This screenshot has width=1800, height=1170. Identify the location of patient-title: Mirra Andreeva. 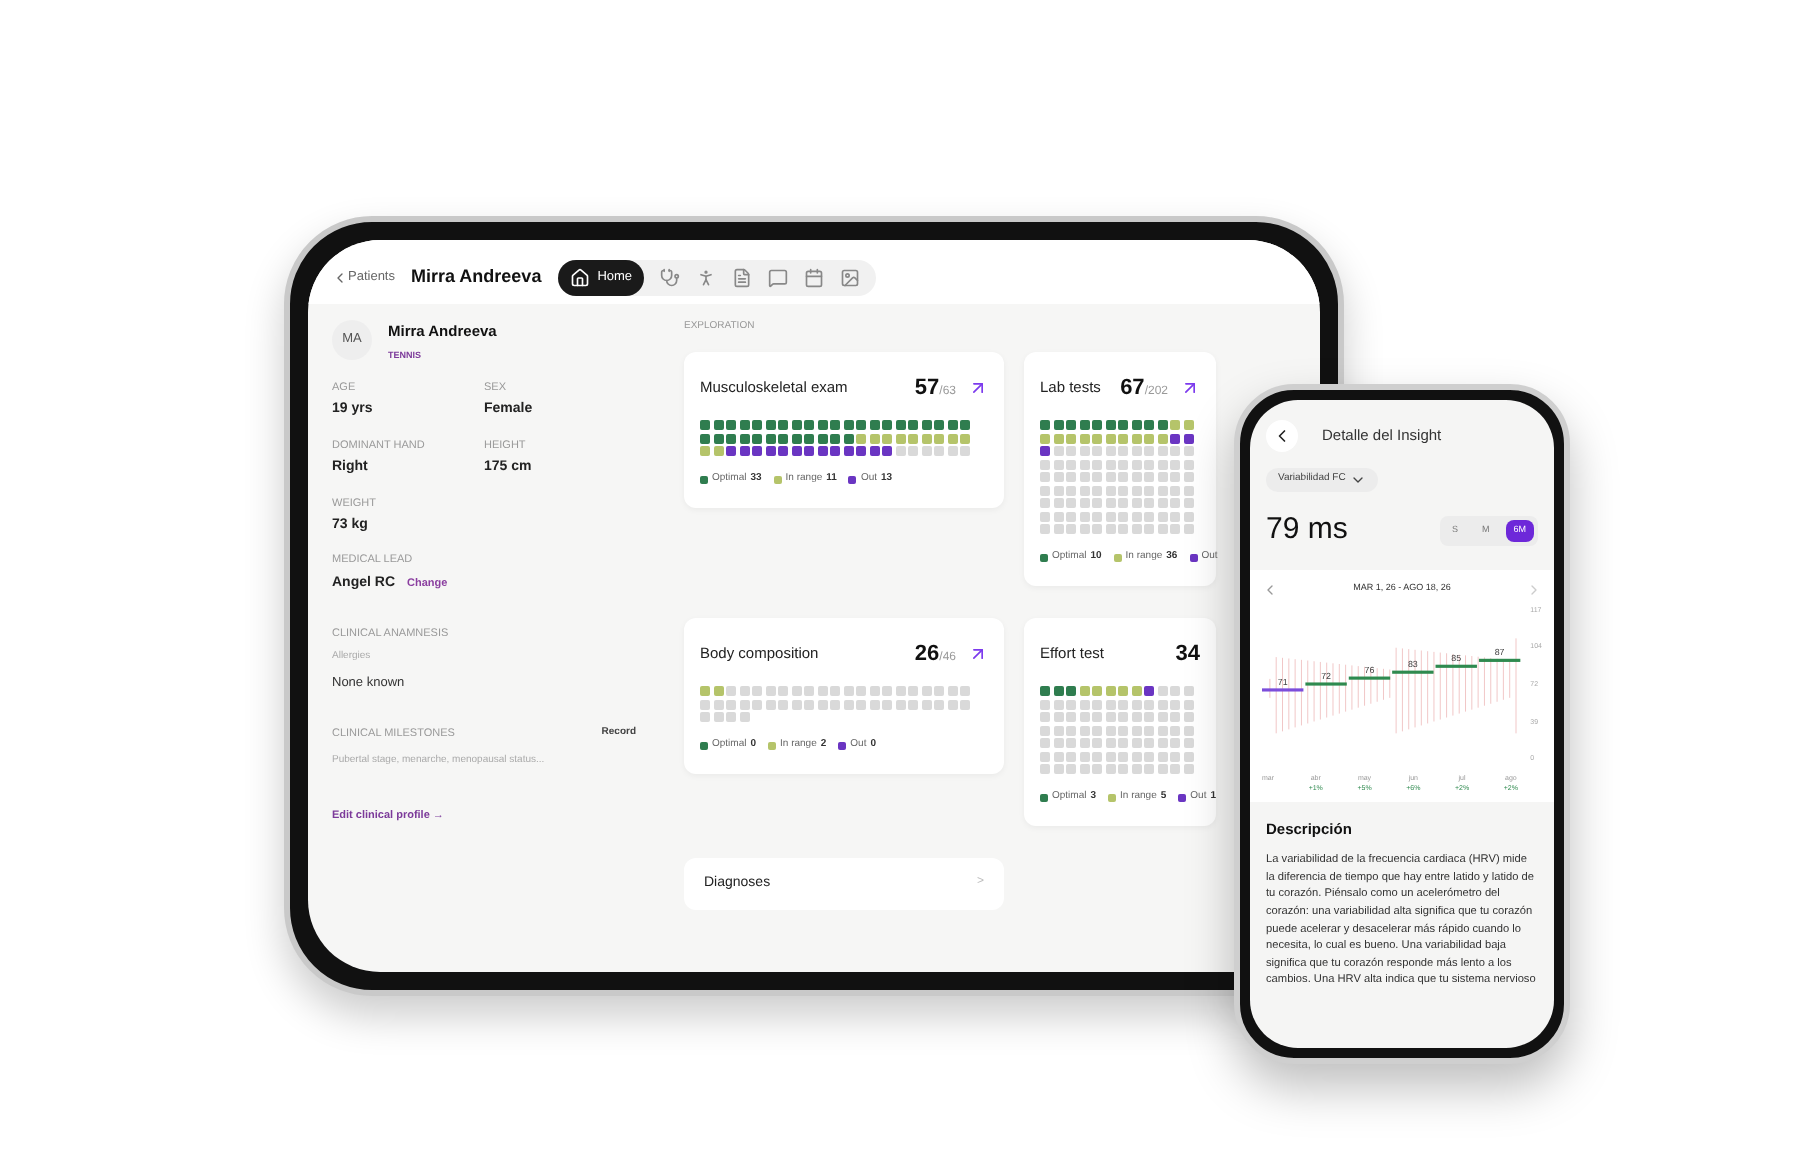
(476, 277).